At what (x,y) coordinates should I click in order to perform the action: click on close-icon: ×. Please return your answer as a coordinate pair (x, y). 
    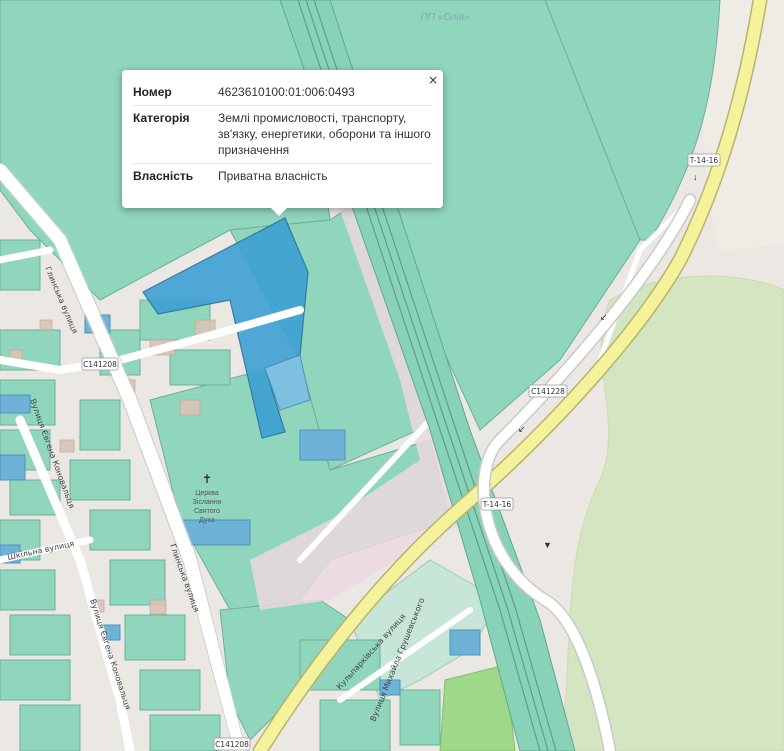
    Looking at the image, I should click on (433, 80).